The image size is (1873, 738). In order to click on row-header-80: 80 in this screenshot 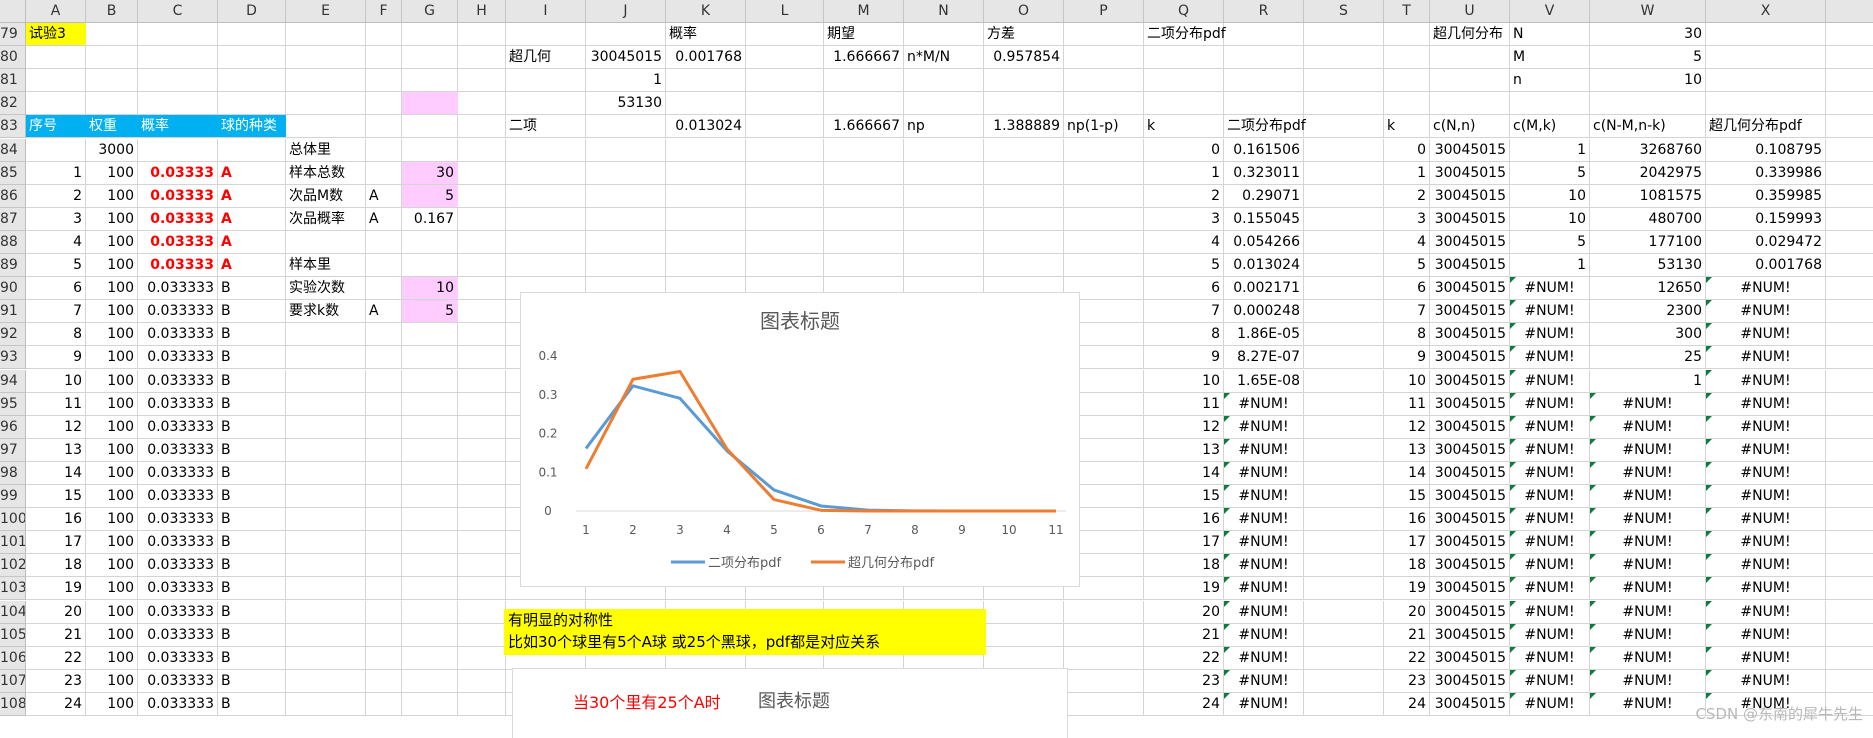, I will do `click(13, 57)`.